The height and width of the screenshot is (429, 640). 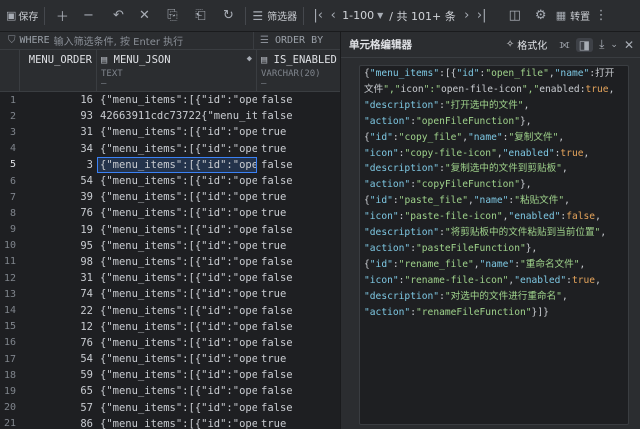 What do you see at coordinates (564, 44) in the screenshot?
I see `wrap-icon: ⟗` at bounding box center [564, 44].